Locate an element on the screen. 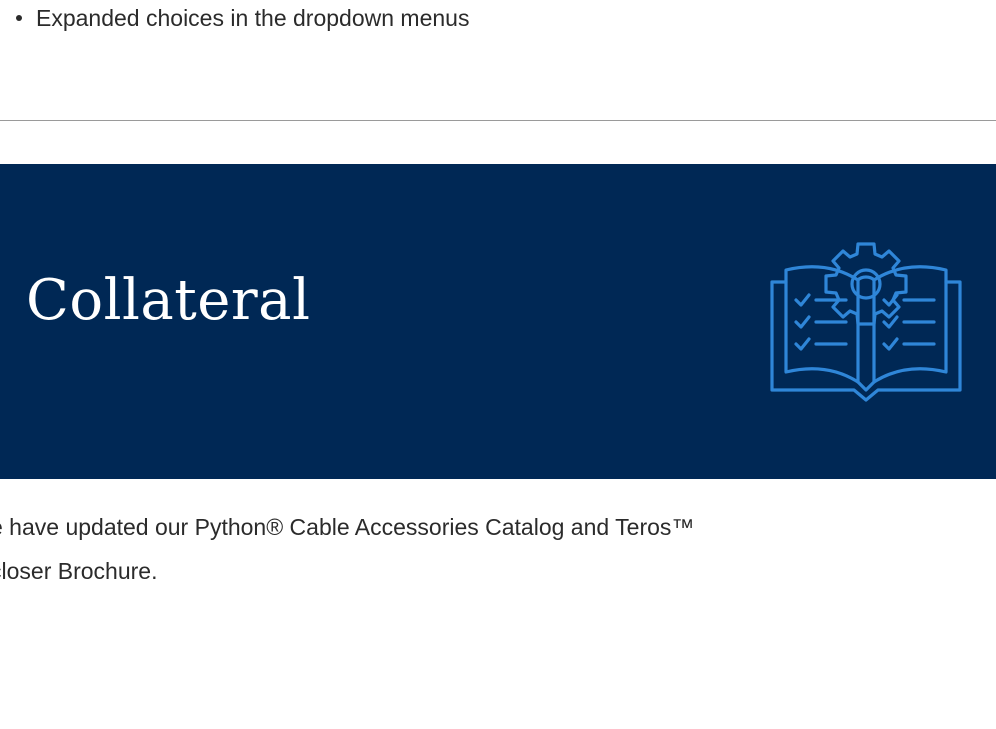 This screenshot has width=996, height=729. bullet-icon is located at coordinates (19, 17).